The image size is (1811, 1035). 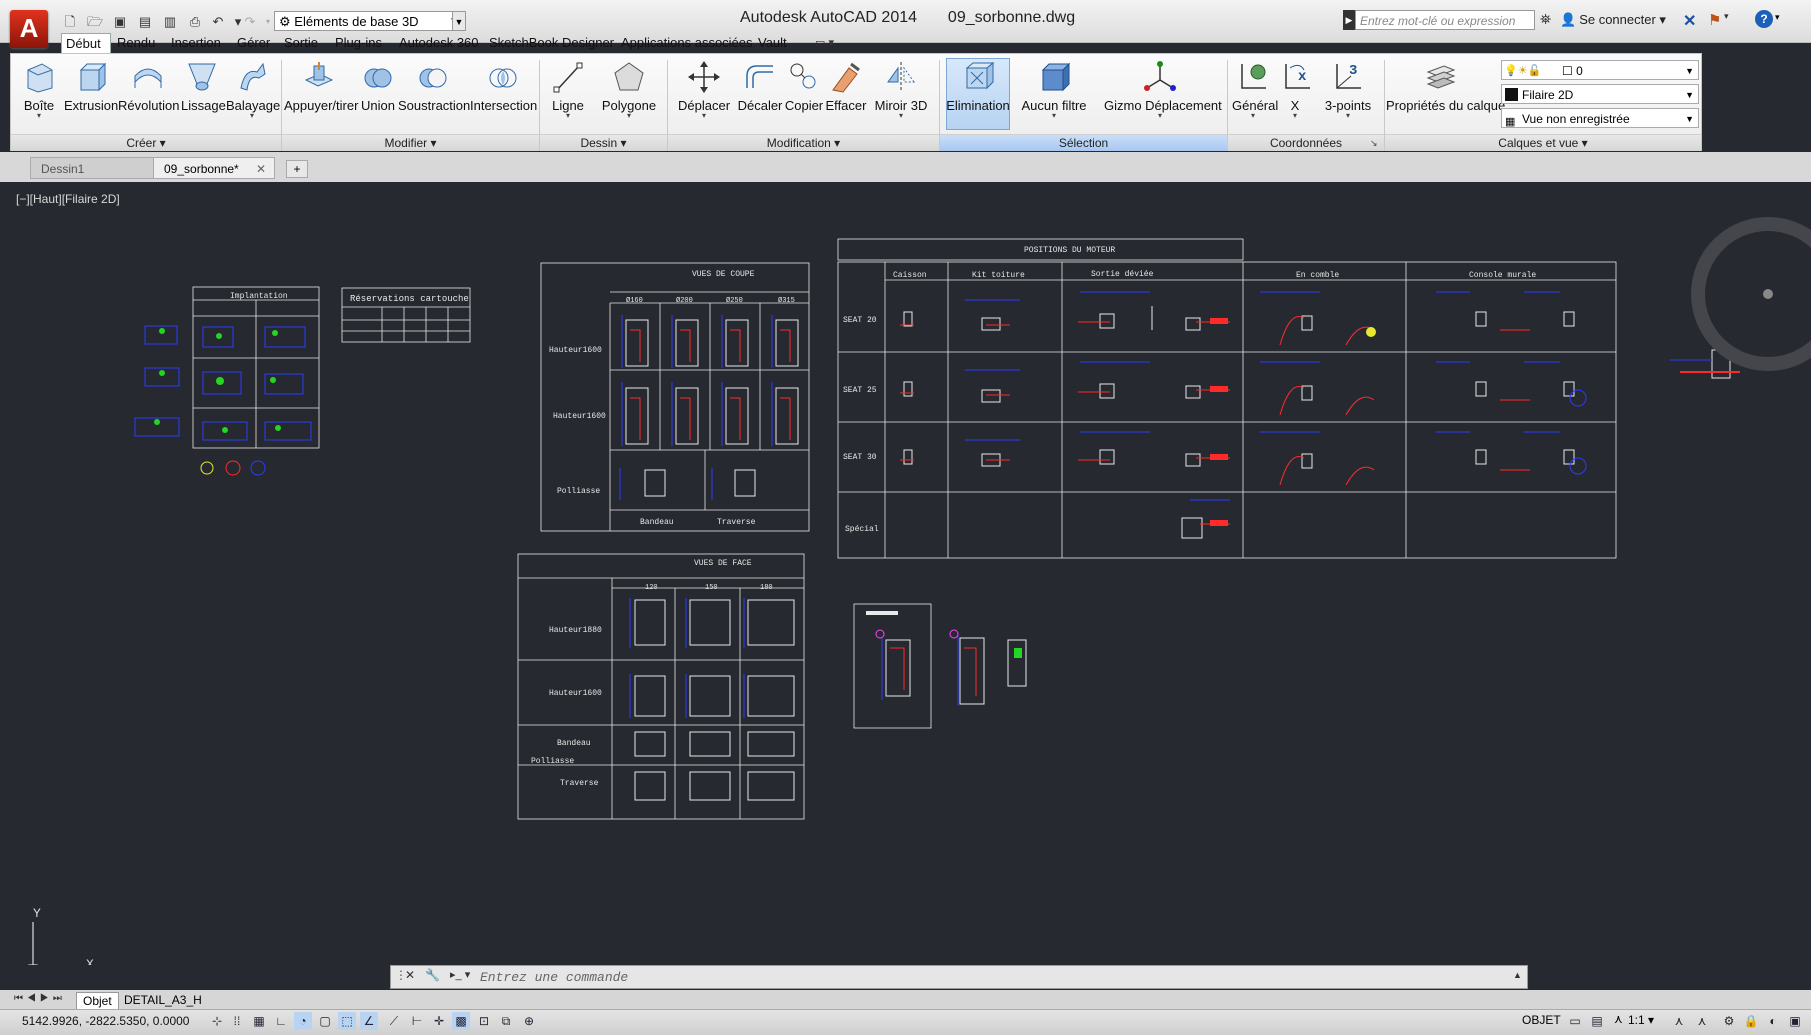 What do you see at coordinates (506, 1021) in the screenshot?
I see `selection-cycling-icon: ⧉` at bounding box center [506, 1021].